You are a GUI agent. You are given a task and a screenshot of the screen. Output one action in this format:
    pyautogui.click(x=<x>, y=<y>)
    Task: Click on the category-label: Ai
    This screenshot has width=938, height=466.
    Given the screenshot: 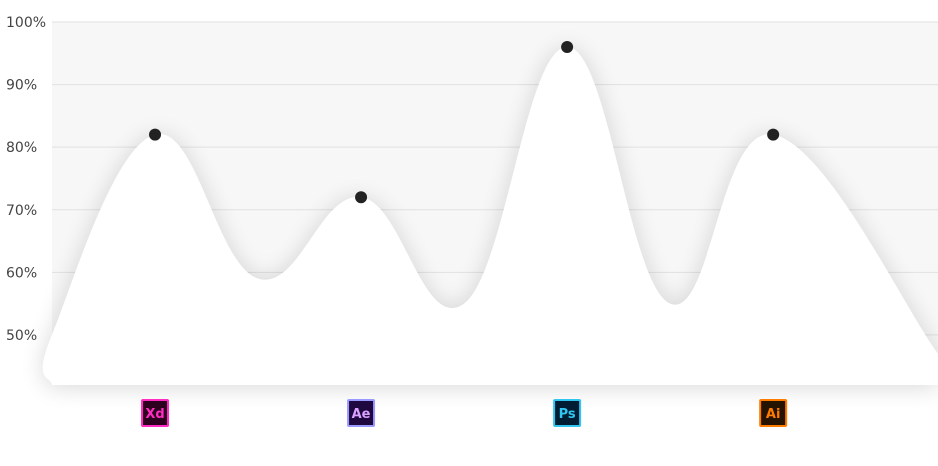 What is the action you would take?
    pyautogui.click(x=773, y=414)
    